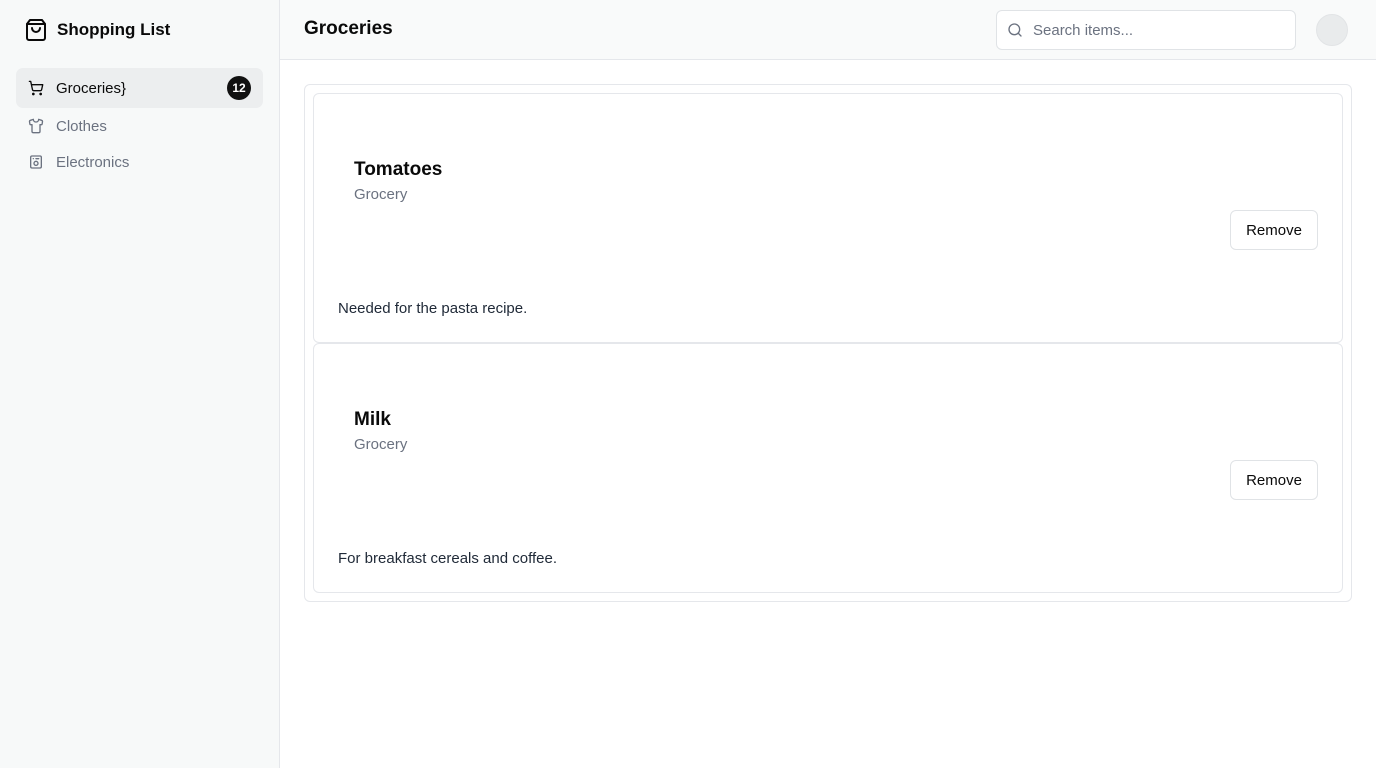  I want to click on search-input, so click(1153, 30).